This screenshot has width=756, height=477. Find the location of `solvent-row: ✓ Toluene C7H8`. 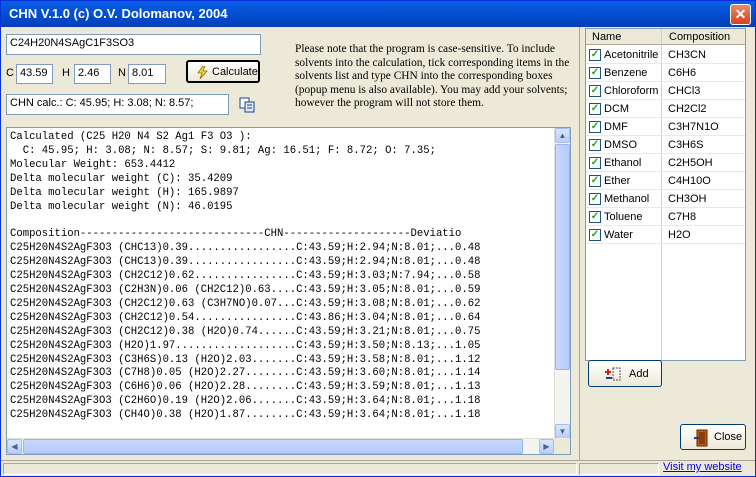

solvent-row: ✓ Toluene C7H8 is located at coordinates (665, 217).